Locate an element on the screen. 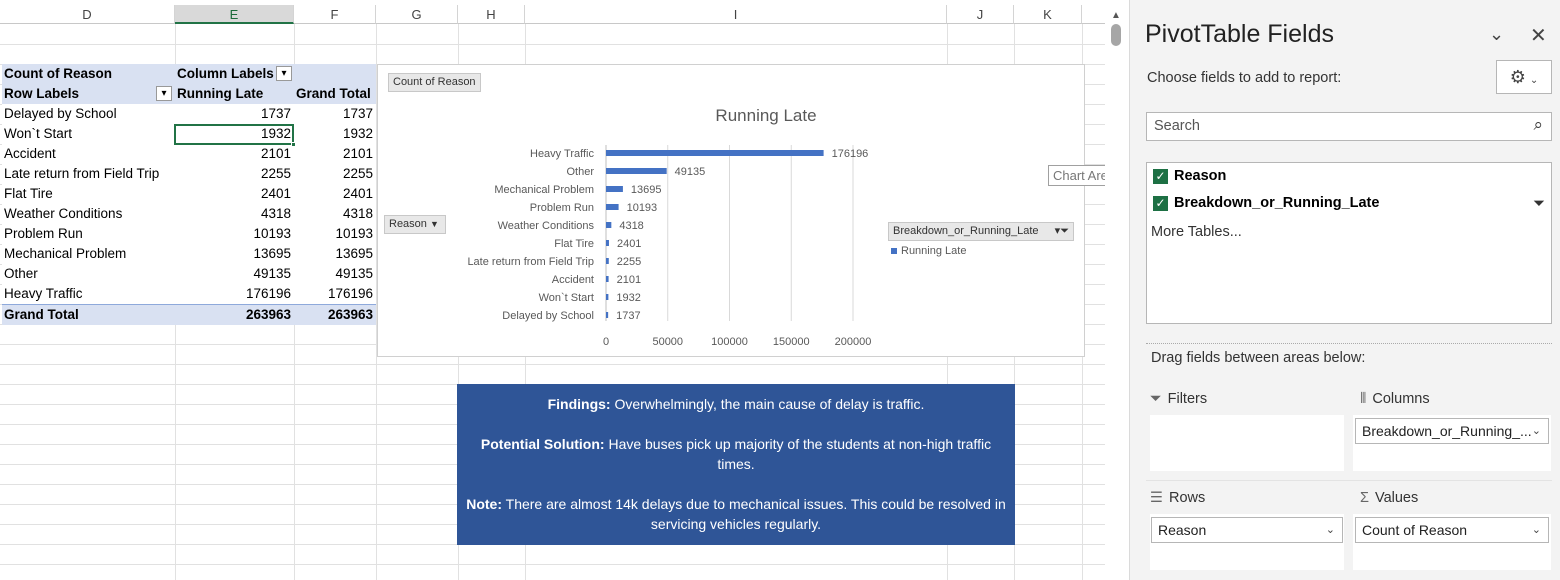  column-filter-icon: ▾ is located at coordinates (284, 73).